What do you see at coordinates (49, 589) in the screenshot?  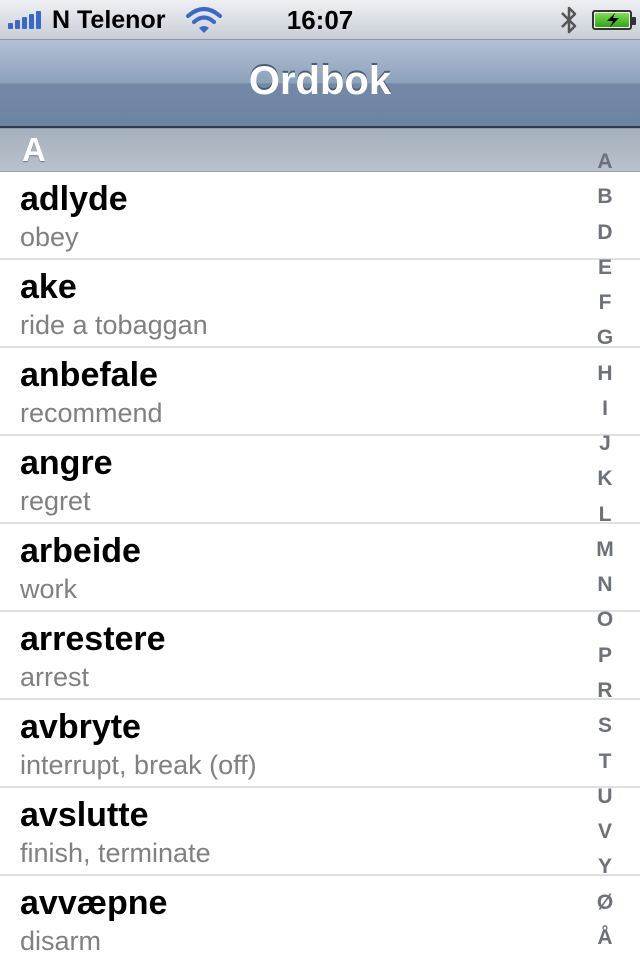 I see `meaning-label: work` at bounding box center [49, 589].